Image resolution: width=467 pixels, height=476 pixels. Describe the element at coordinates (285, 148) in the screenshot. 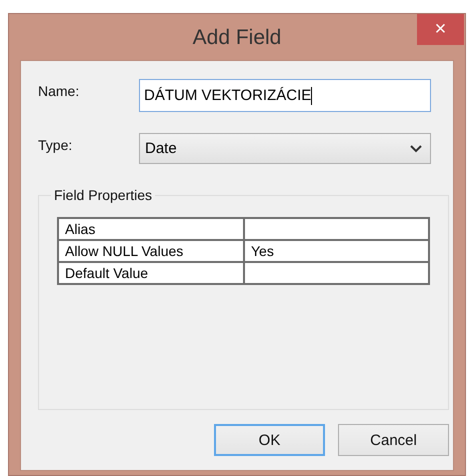

I see `type-dropdown: Date` at that location.